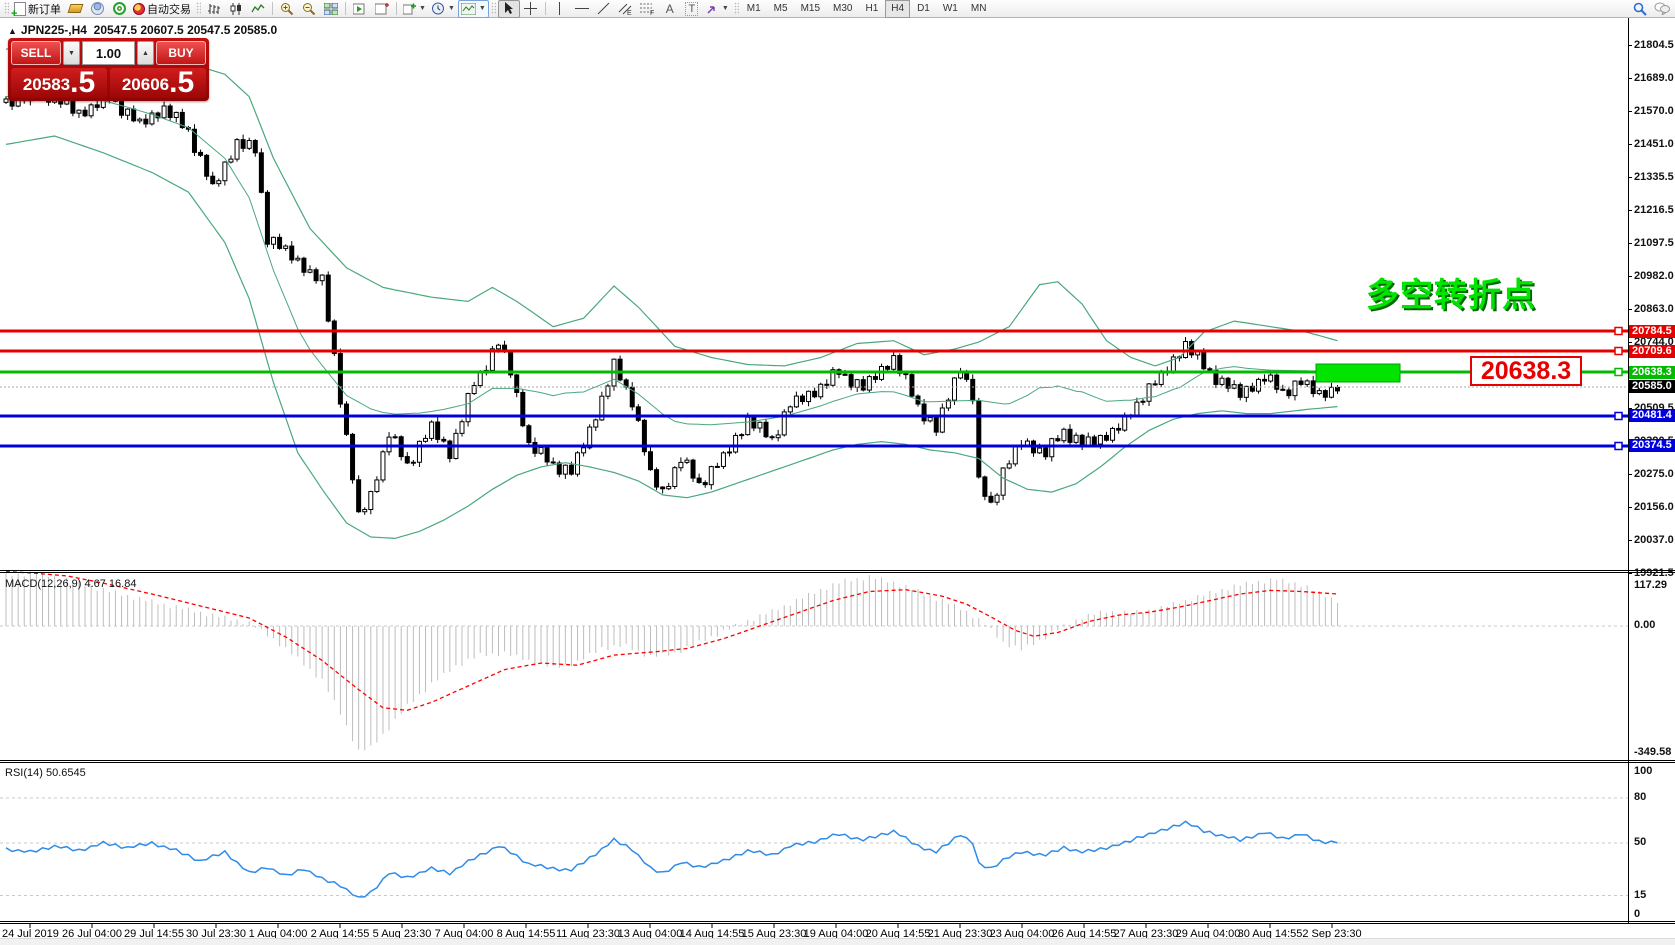 The height and width of the screenshot is (945, 1675). I want to click on crosshair-icon, so click(531, 8).